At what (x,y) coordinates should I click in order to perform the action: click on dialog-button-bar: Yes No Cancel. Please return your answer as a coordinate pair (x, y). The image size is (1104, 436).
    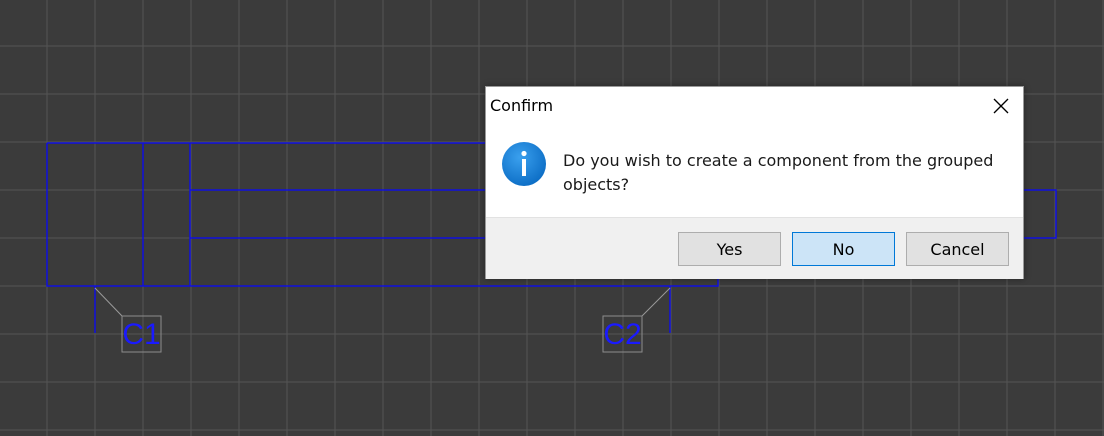
    Looking at the image, I should click on (754, 248).